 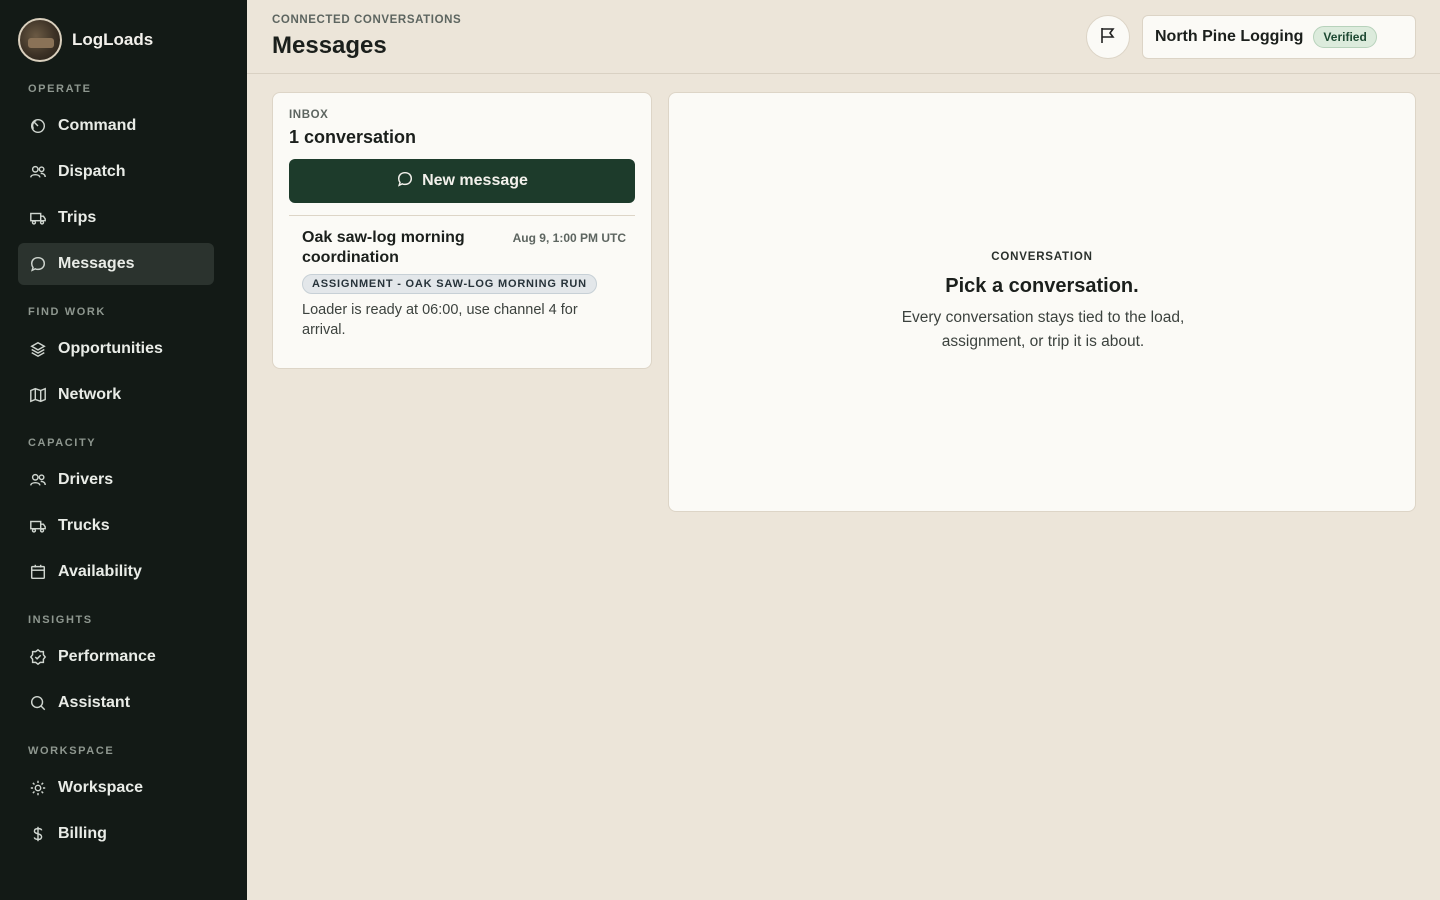 I want to click on sidebar-item-availability: Availability, so click(x=116, y=572).